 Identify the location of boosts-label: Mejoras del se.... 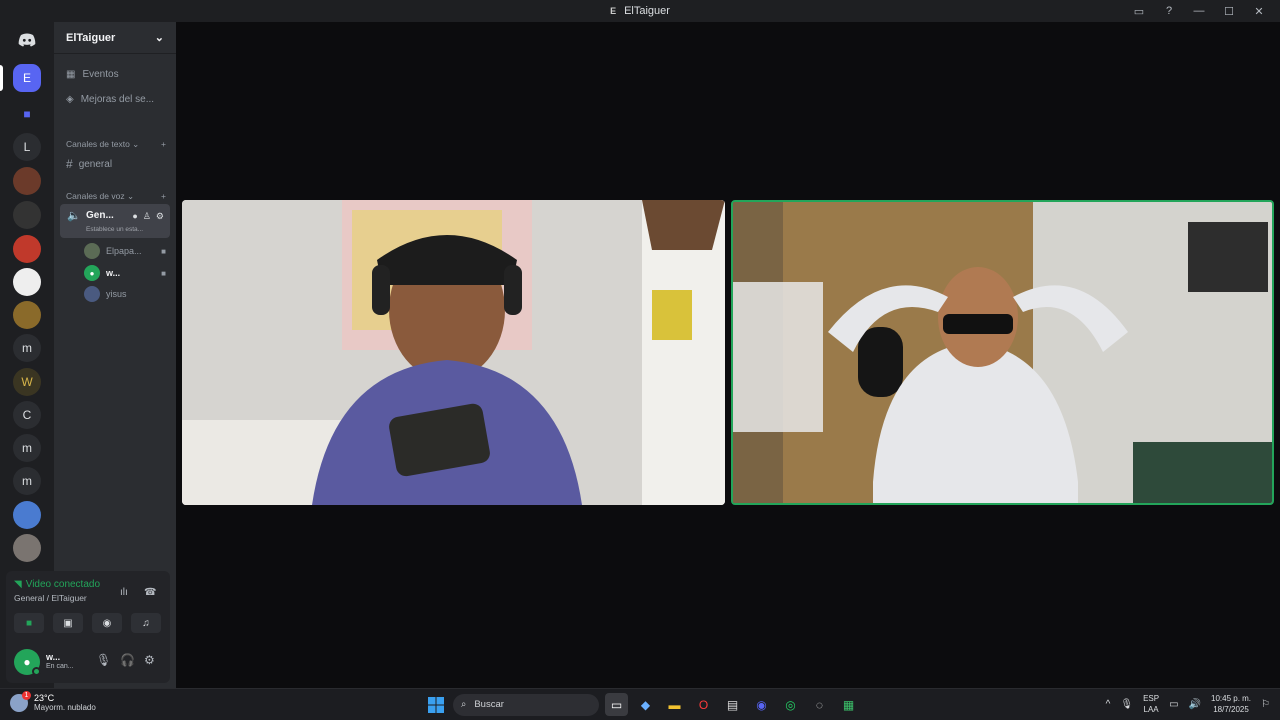
(117, 99).